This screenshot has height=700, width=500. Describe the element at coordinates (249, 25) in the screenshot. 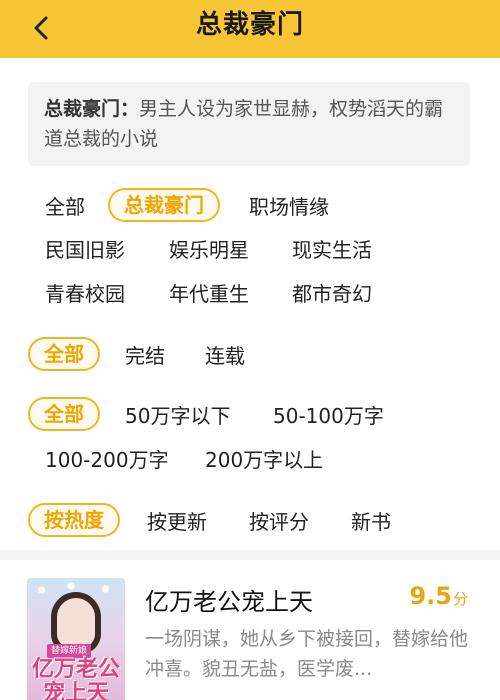

I see `page-title: 总裁豪门` at that location.